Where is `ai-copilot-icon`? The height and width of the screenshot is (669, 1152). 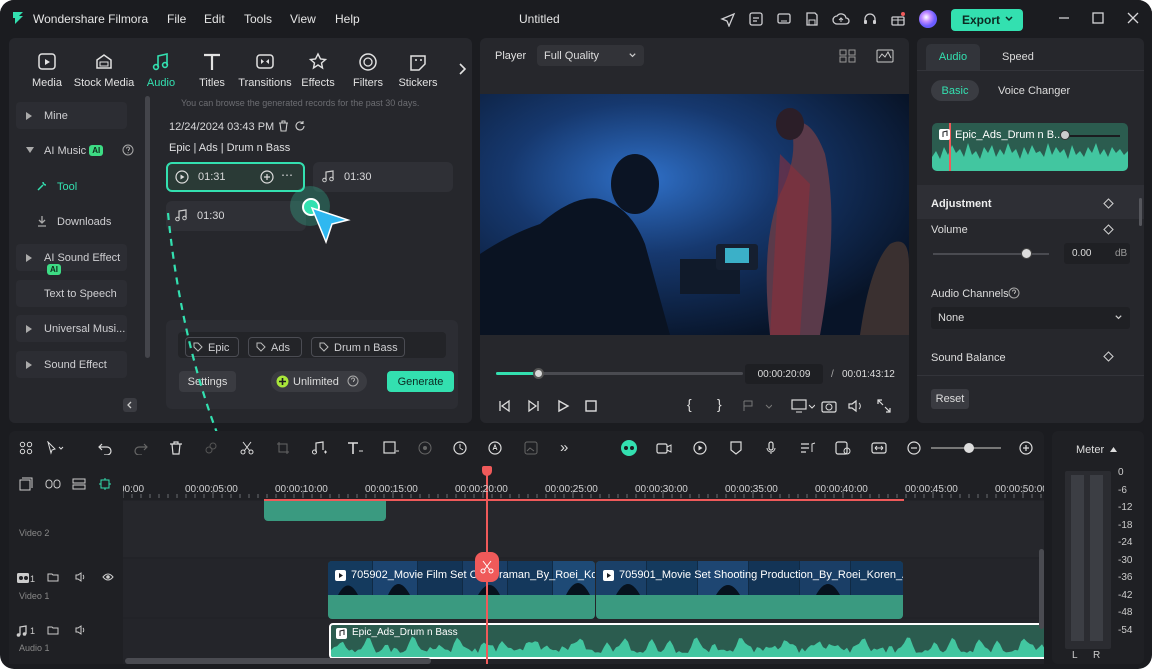 ai-copilot-icon is located at coordinates (629, 448).